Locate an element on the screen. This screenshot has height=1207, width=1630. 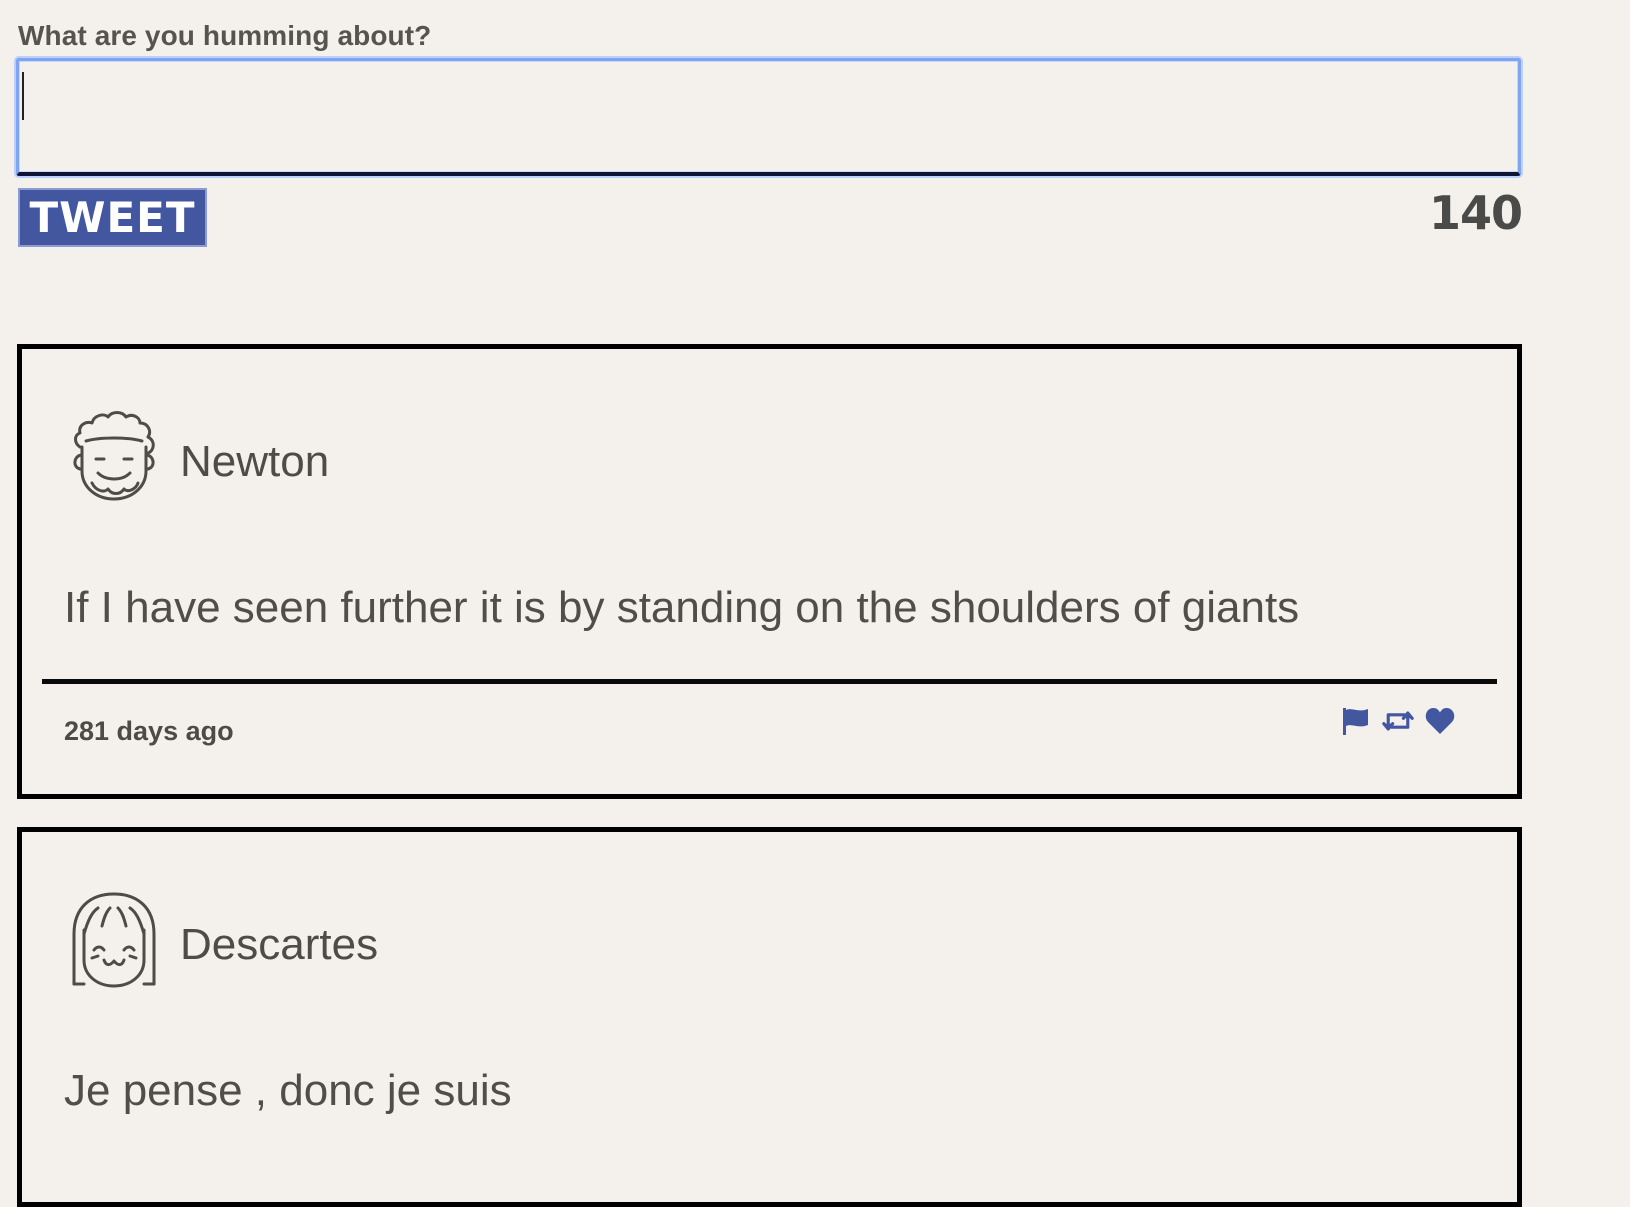
tweet-text: Je pense , donc je suis is located at coordinates (288, 1090).